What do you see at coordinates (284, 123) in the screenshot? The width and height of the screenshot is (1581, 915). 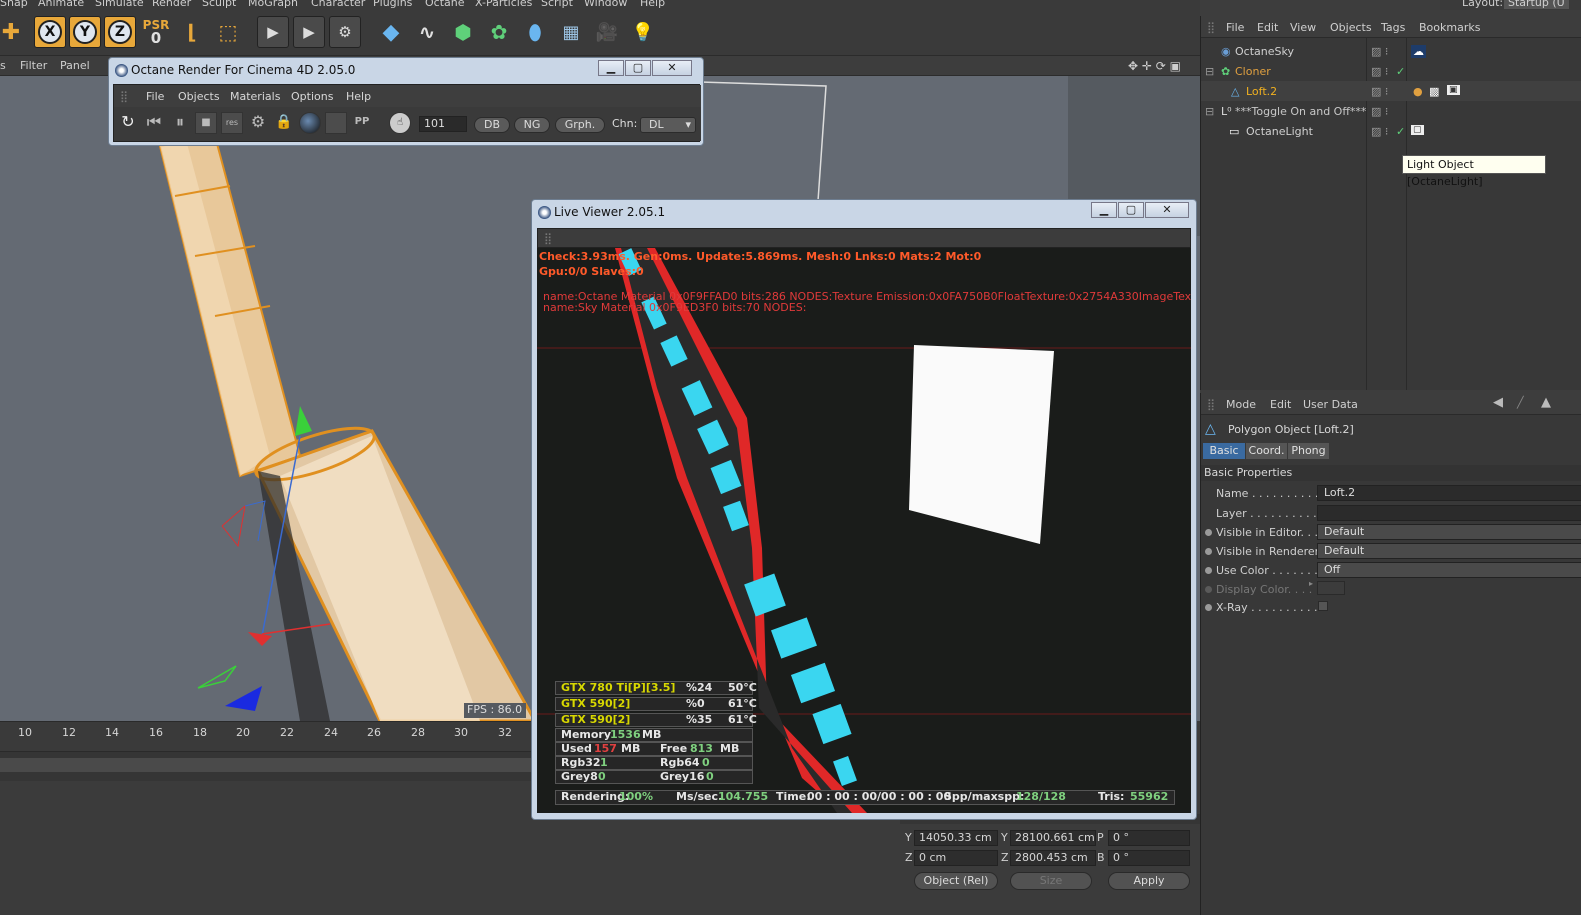 I see `lock-icon: 🔒` at bounding box center [284, 123].